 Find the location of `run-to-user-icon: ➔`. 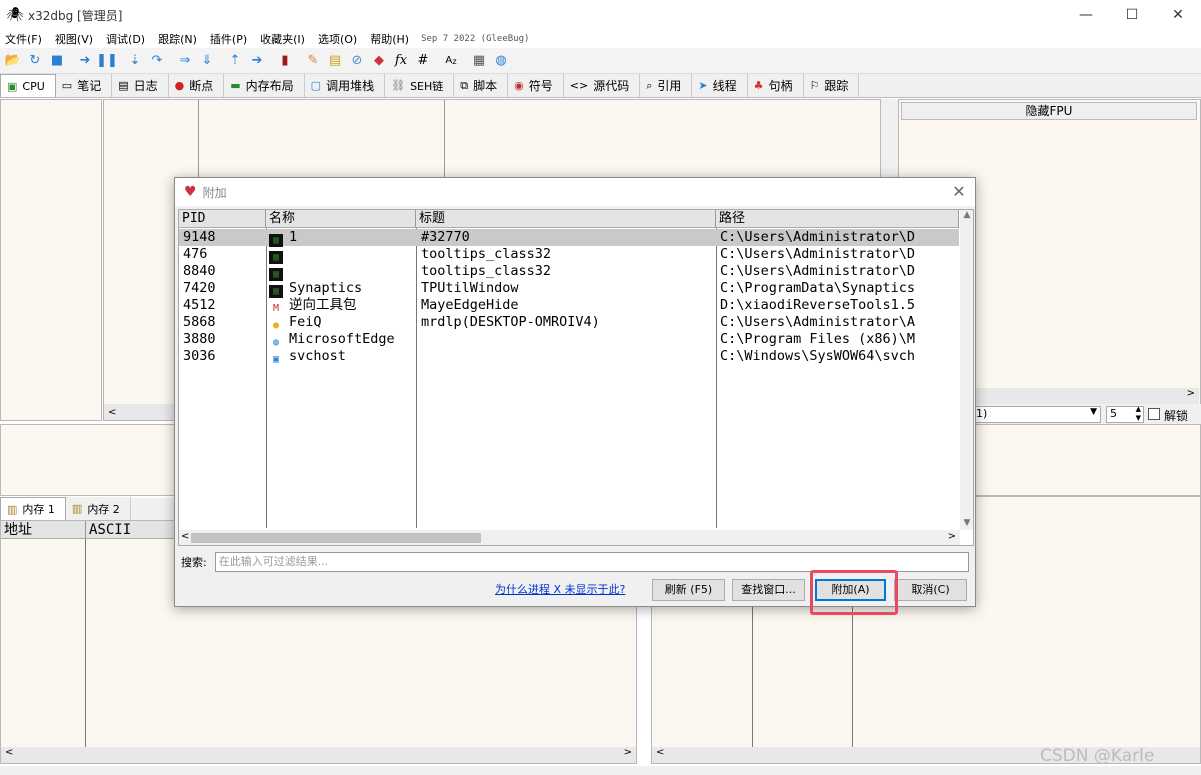

run-to-user-icon: ➔ is located at coordinates (257, 61).